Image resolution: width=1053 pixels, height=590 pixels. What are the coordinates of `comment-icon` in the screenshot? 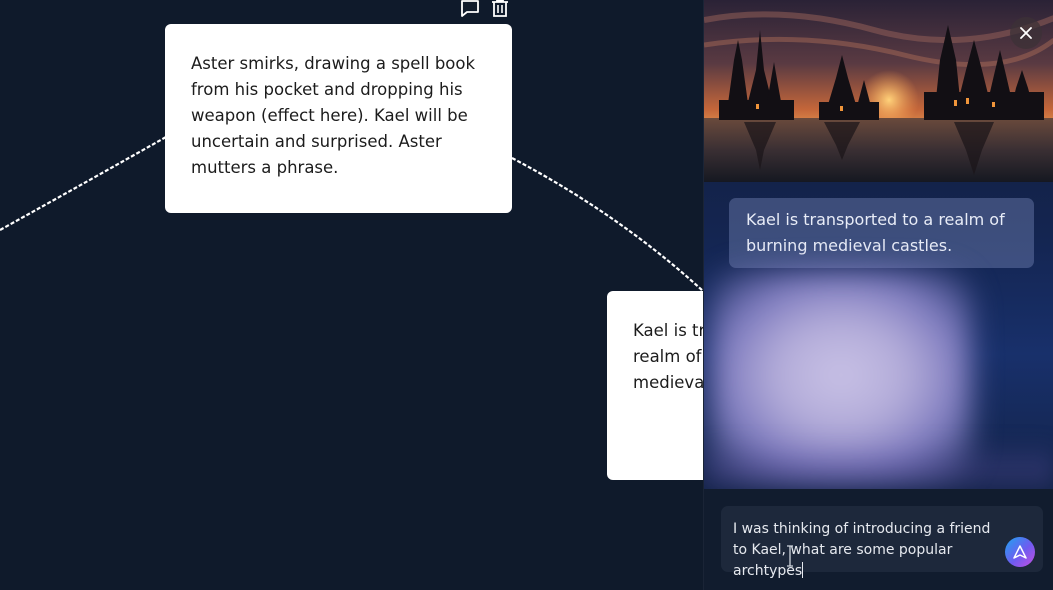 It's located at (470, 9).